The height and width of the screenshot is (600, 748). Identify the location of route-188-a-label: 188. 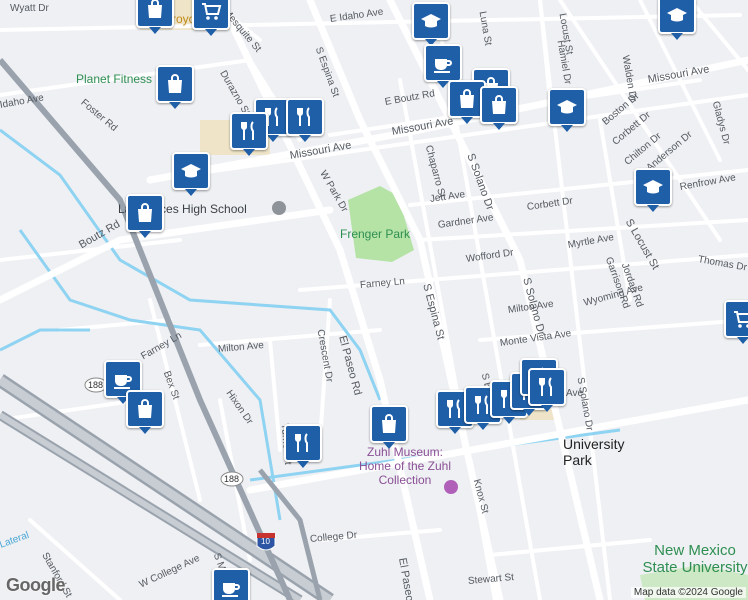
(96, 385).